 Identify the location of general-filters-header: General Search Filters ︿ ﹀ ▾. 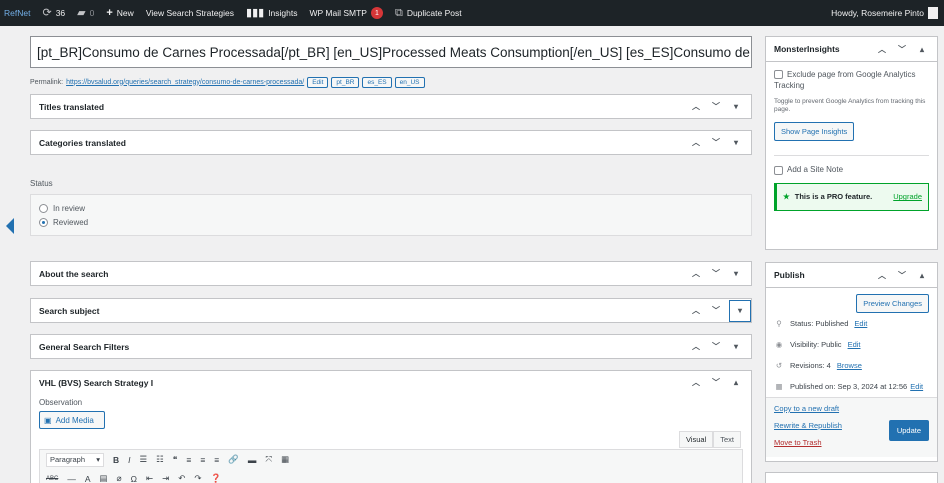
(391, 346).